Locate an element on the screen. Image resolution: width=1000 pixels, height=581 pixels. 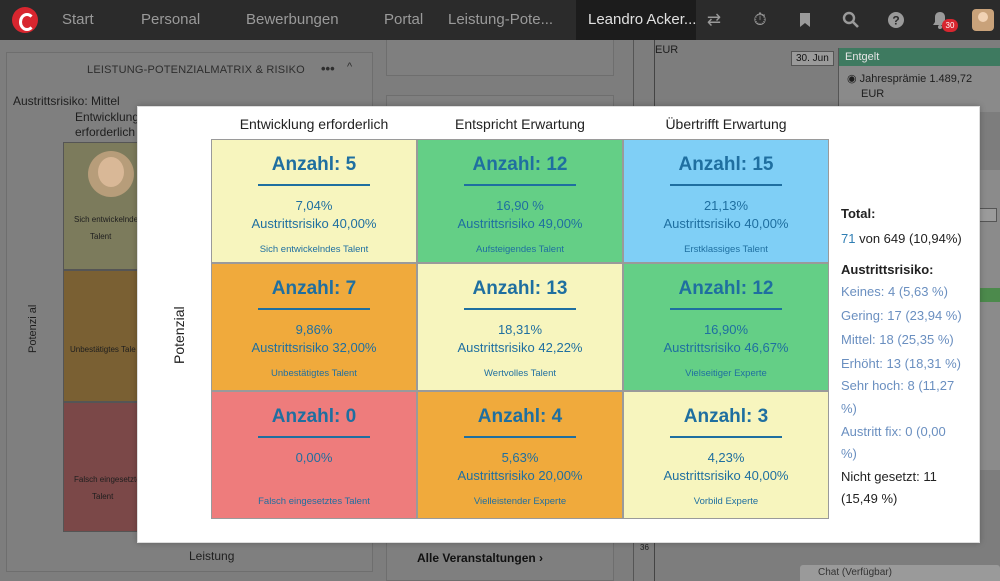
nav-portal: Portal is located at coordinates (403, 19).